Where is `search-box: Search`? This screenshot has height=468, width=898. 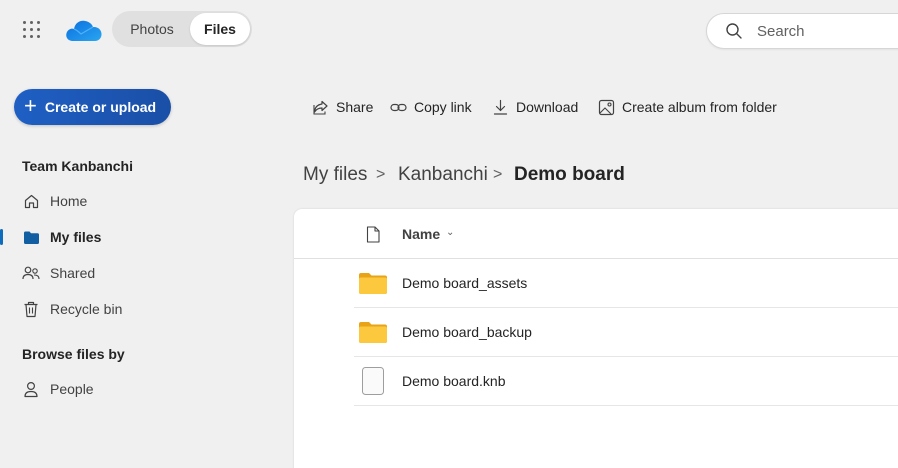 search-box: Search is located at coordinates (802, 31).